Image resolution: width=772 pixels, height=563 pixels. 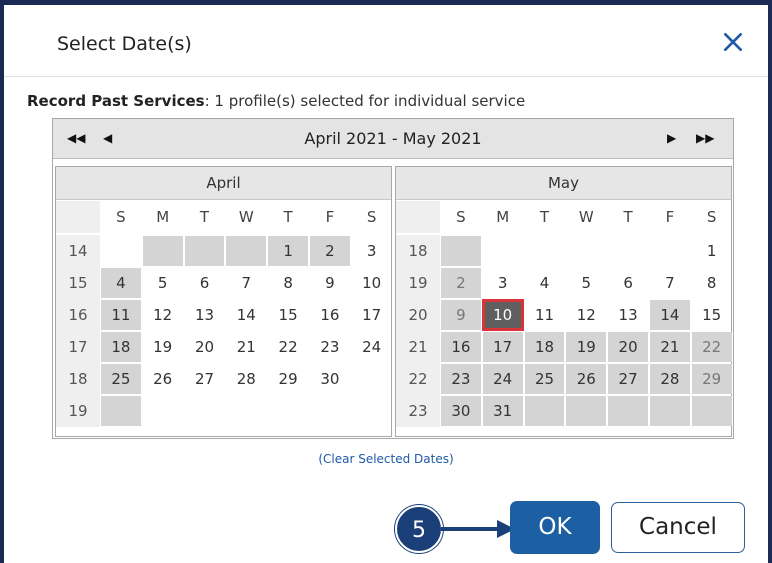 I want to click on weekday-header: T, so click(x=204, y=217).